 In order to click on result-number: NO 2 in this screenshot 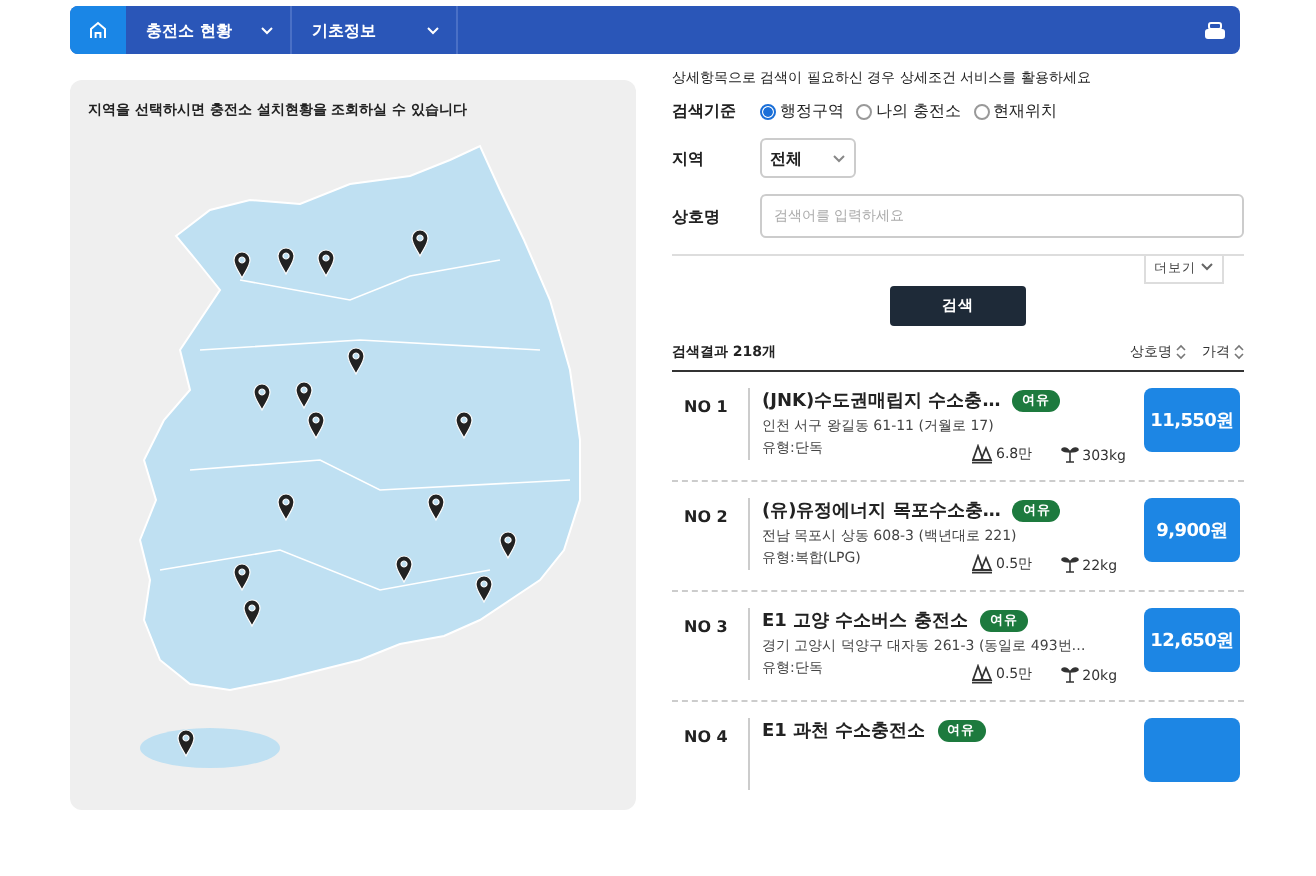, I will do `click(706, 518)`.